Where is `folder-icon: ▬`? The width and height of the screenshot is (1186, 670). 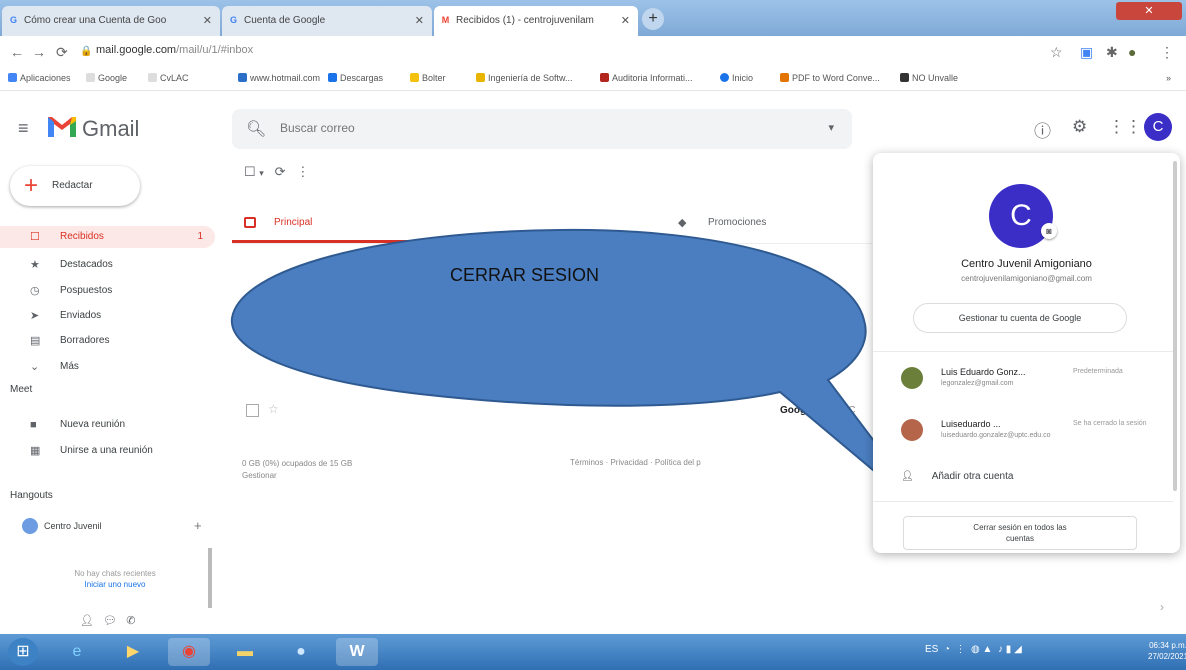 folder-icon: ▬ is located at coordinates (245, 652).